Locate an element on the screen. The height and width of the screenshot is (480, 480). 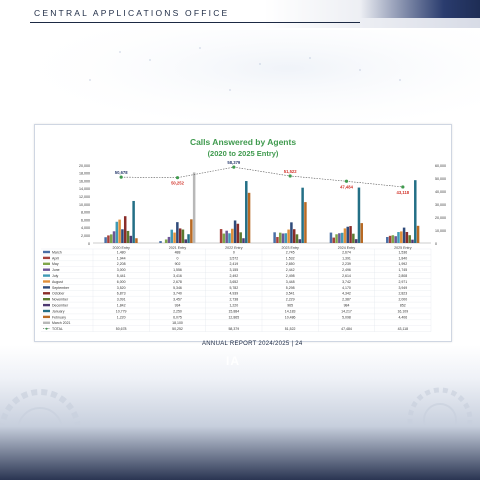
table-cell: 5,098 is located at coordinates (346, 317).